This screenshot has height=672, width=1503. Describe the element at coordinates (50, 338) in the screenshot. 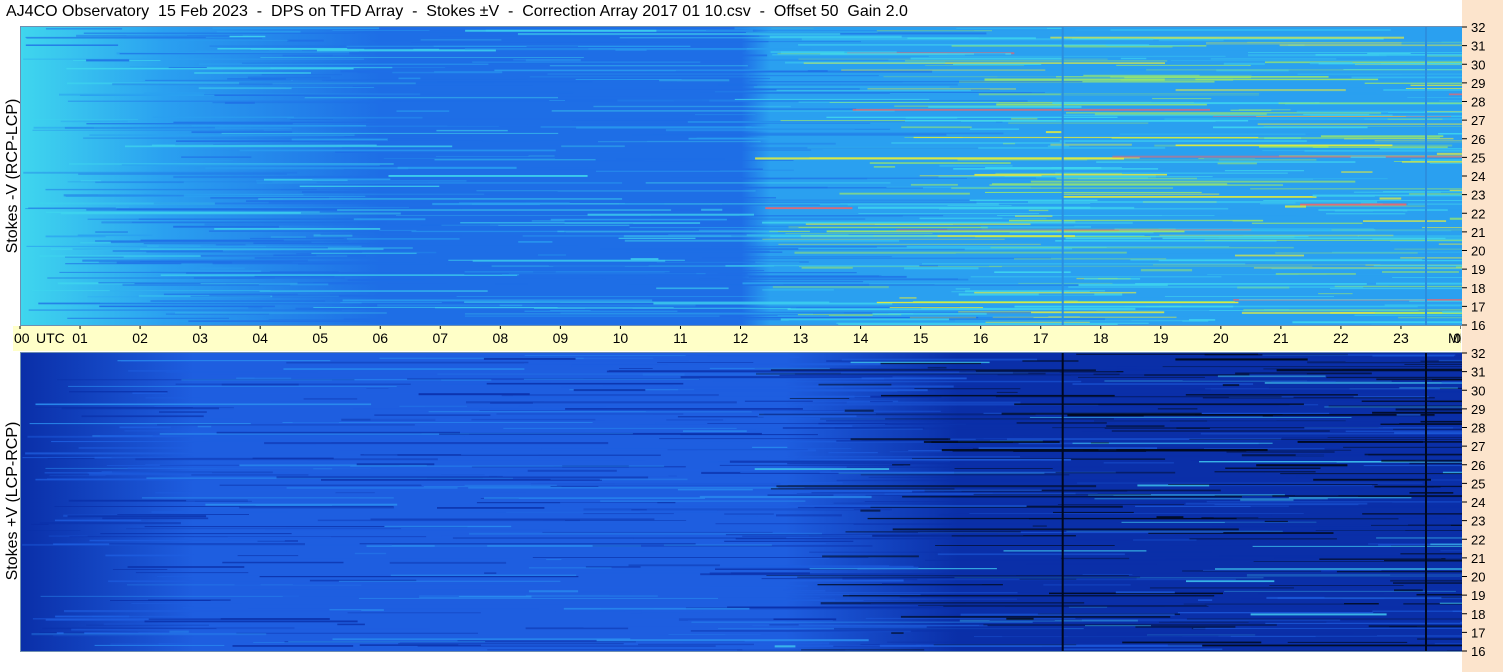

I see `utc-unit-label: UTC` at that location.